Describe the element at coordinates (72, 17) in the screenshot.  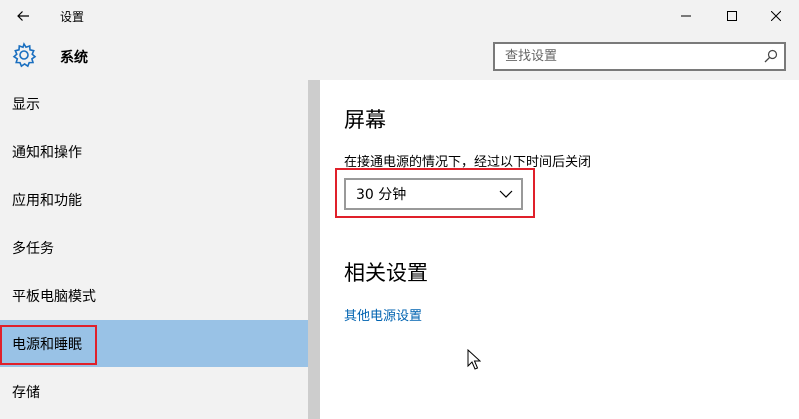
I see `window-title: 设置` at that location.